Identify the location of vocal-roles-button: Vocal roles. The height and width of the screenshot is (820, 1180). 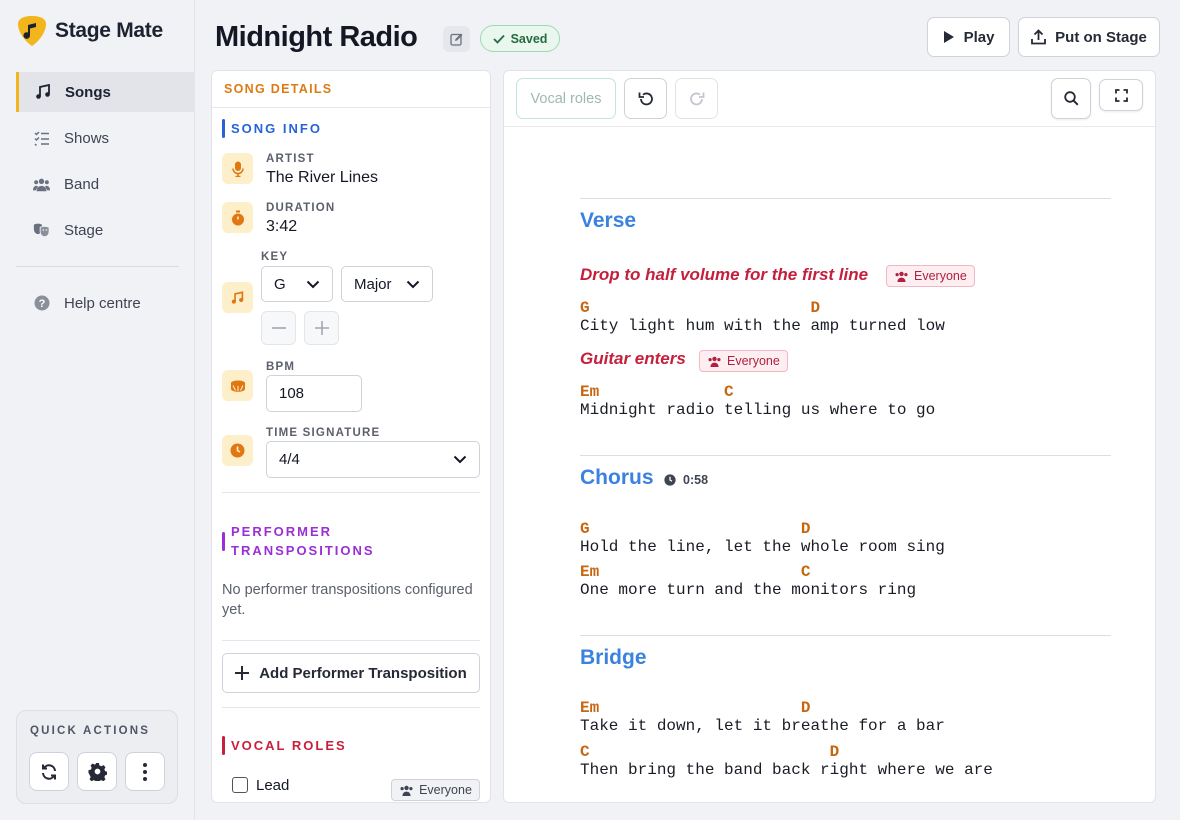
(566, 98).